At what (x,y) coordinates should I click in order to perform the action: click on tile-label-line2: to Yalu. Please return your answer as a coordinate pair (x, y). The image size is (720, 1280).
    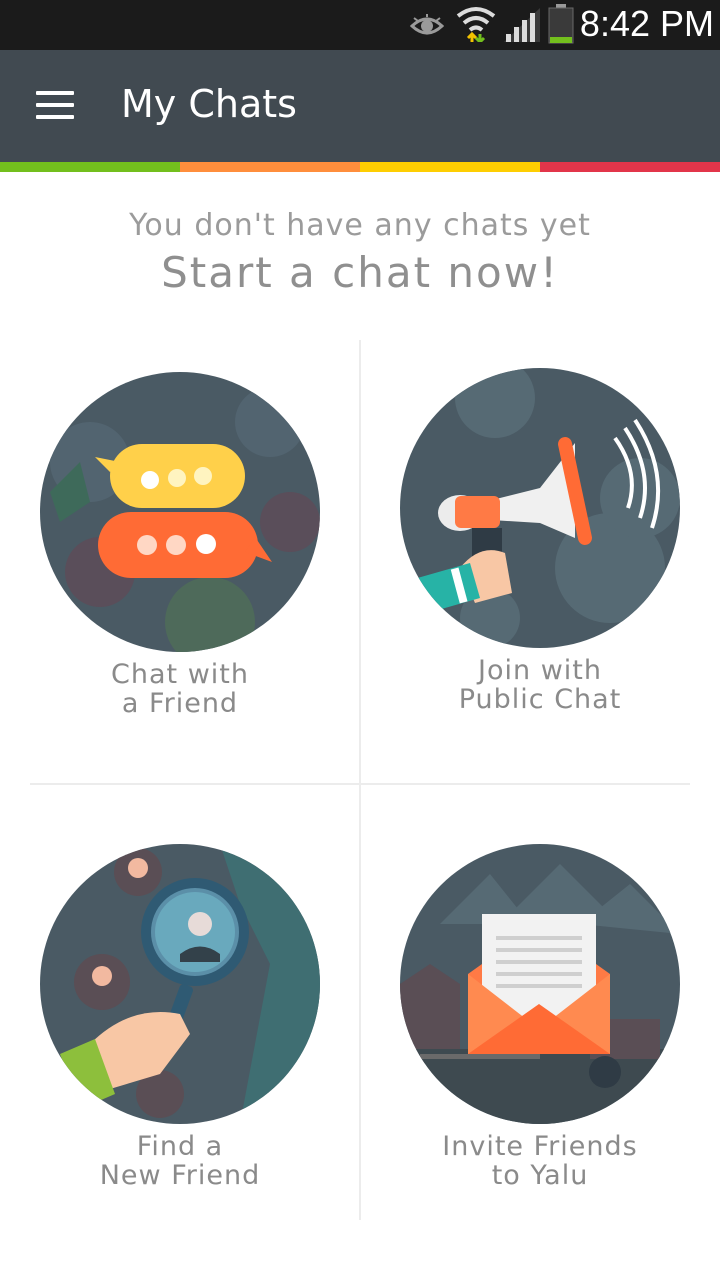
    Looking at the image, I should click on (540, 1175).